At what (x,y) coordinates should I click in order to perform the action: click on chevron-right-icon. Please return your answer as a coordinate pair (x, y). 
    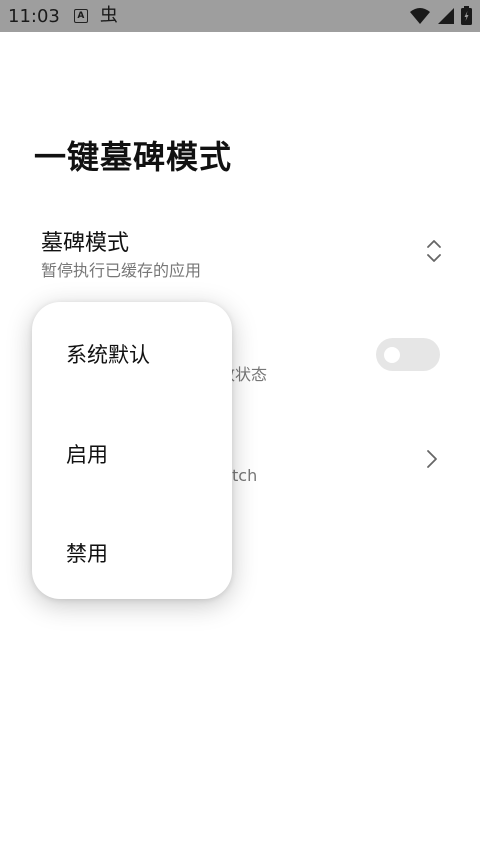
    Looking at the image, I should click on (432, 459).